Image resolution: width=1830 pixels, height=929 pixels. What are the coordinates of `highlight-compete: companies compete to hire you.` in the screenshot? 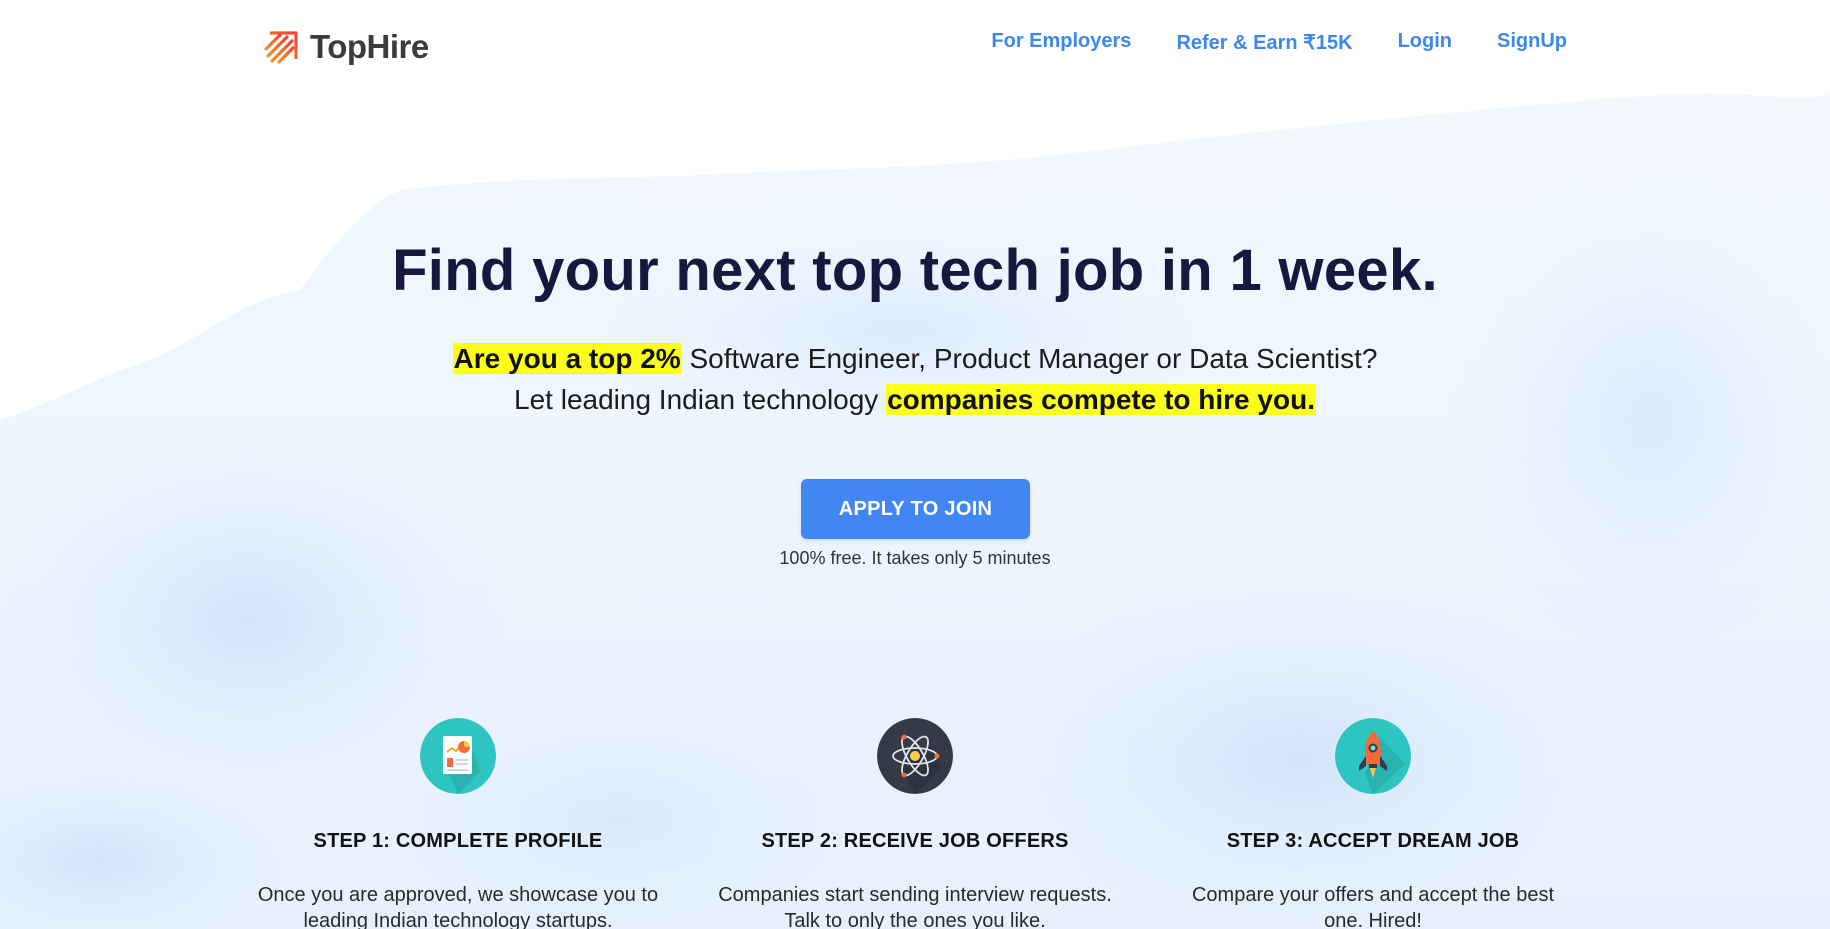 It's located at (1101, 399).